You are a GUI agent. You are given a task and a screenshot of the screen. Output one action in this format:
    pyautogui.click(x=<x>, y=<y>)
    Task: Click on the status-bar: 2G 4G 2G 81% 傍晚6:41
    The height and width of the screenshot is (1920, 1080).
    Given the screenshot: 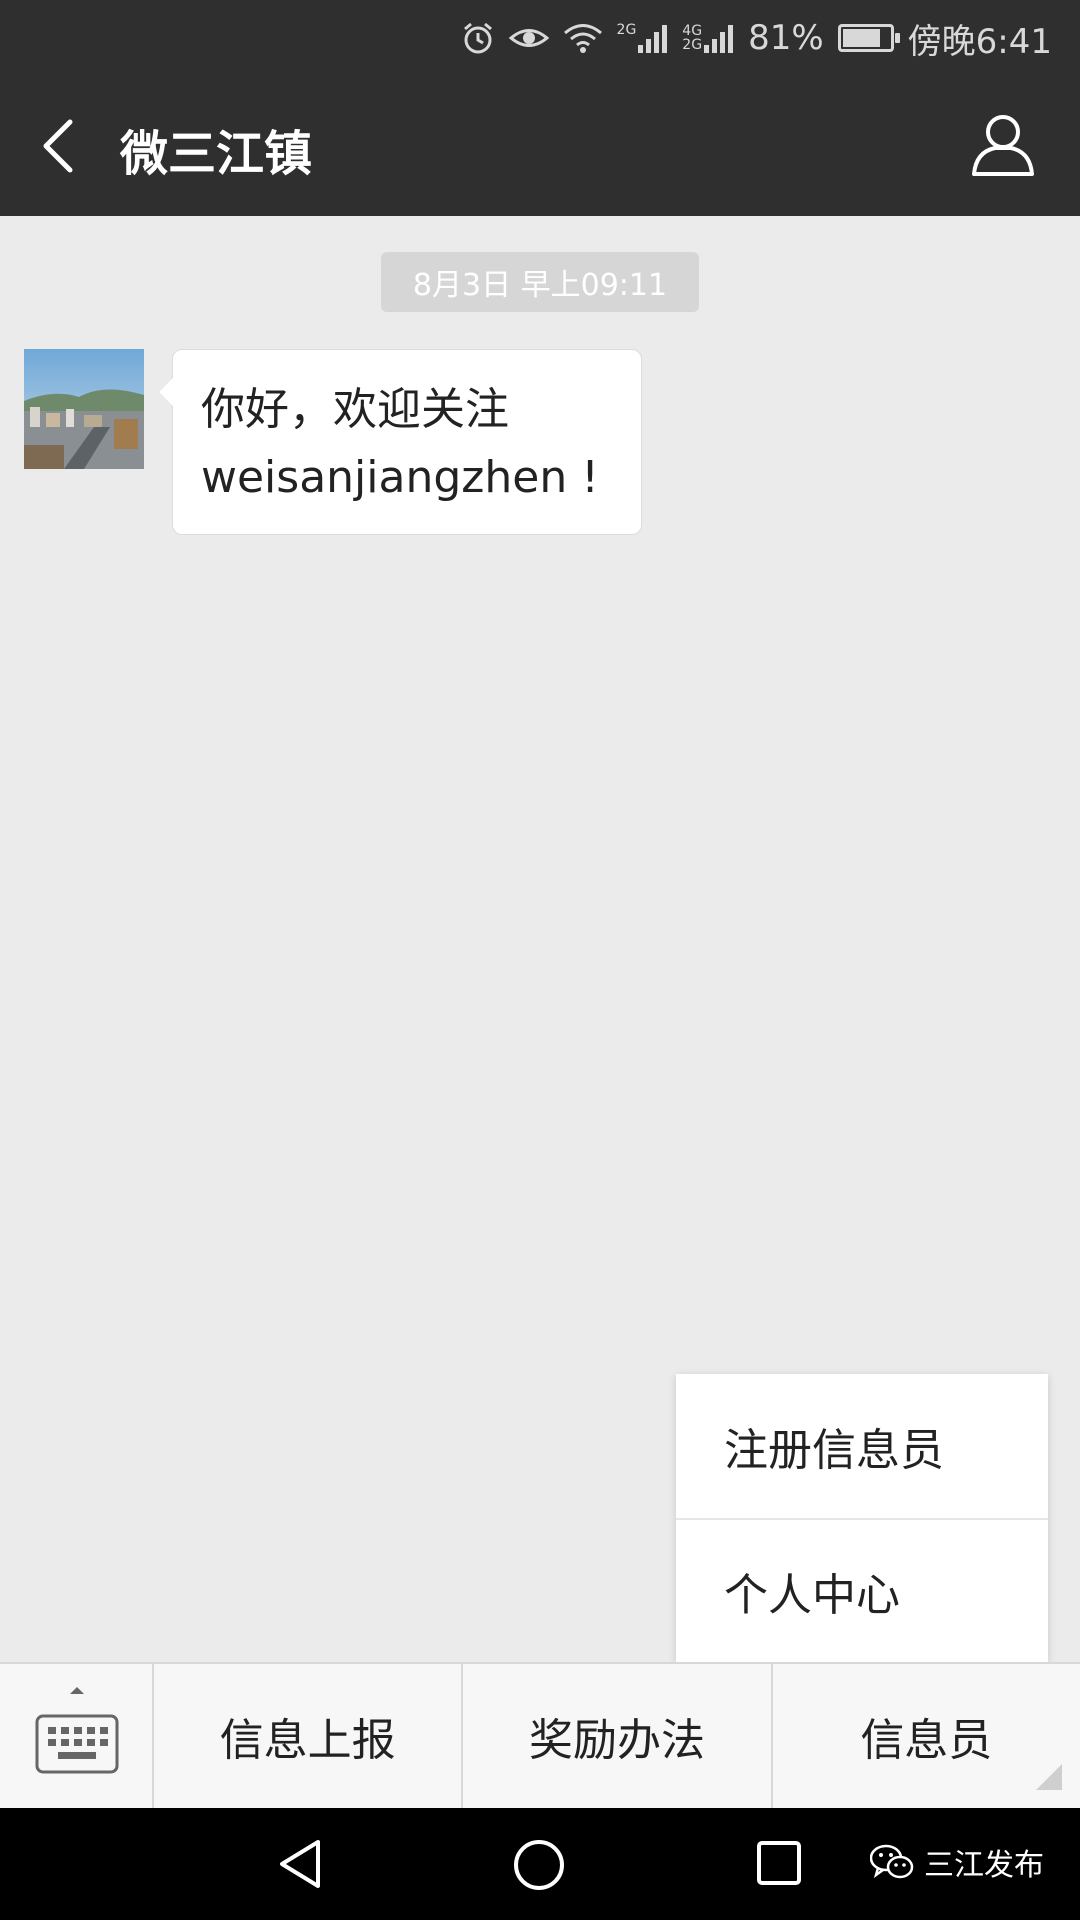 What is the action you would take?
    pyautogui.click(x=540, y=38)
    